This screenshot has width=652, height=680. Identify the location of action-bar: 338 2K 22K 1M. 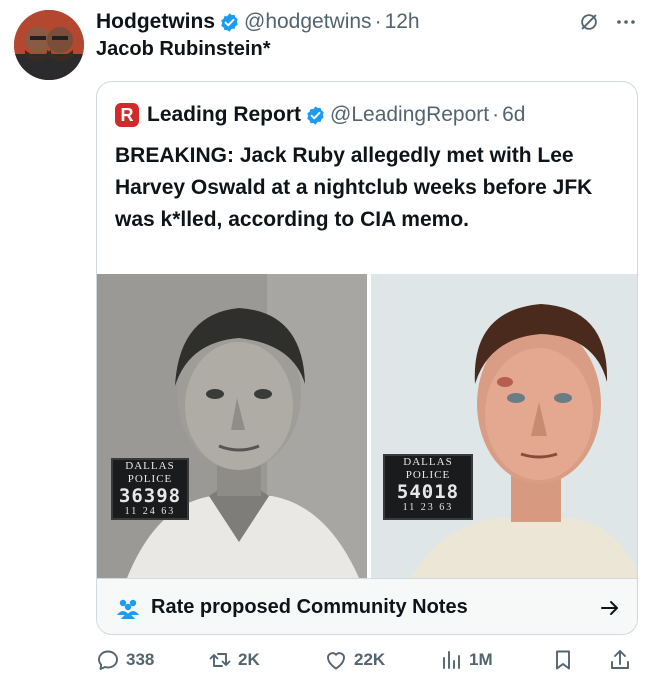
(369, 660).